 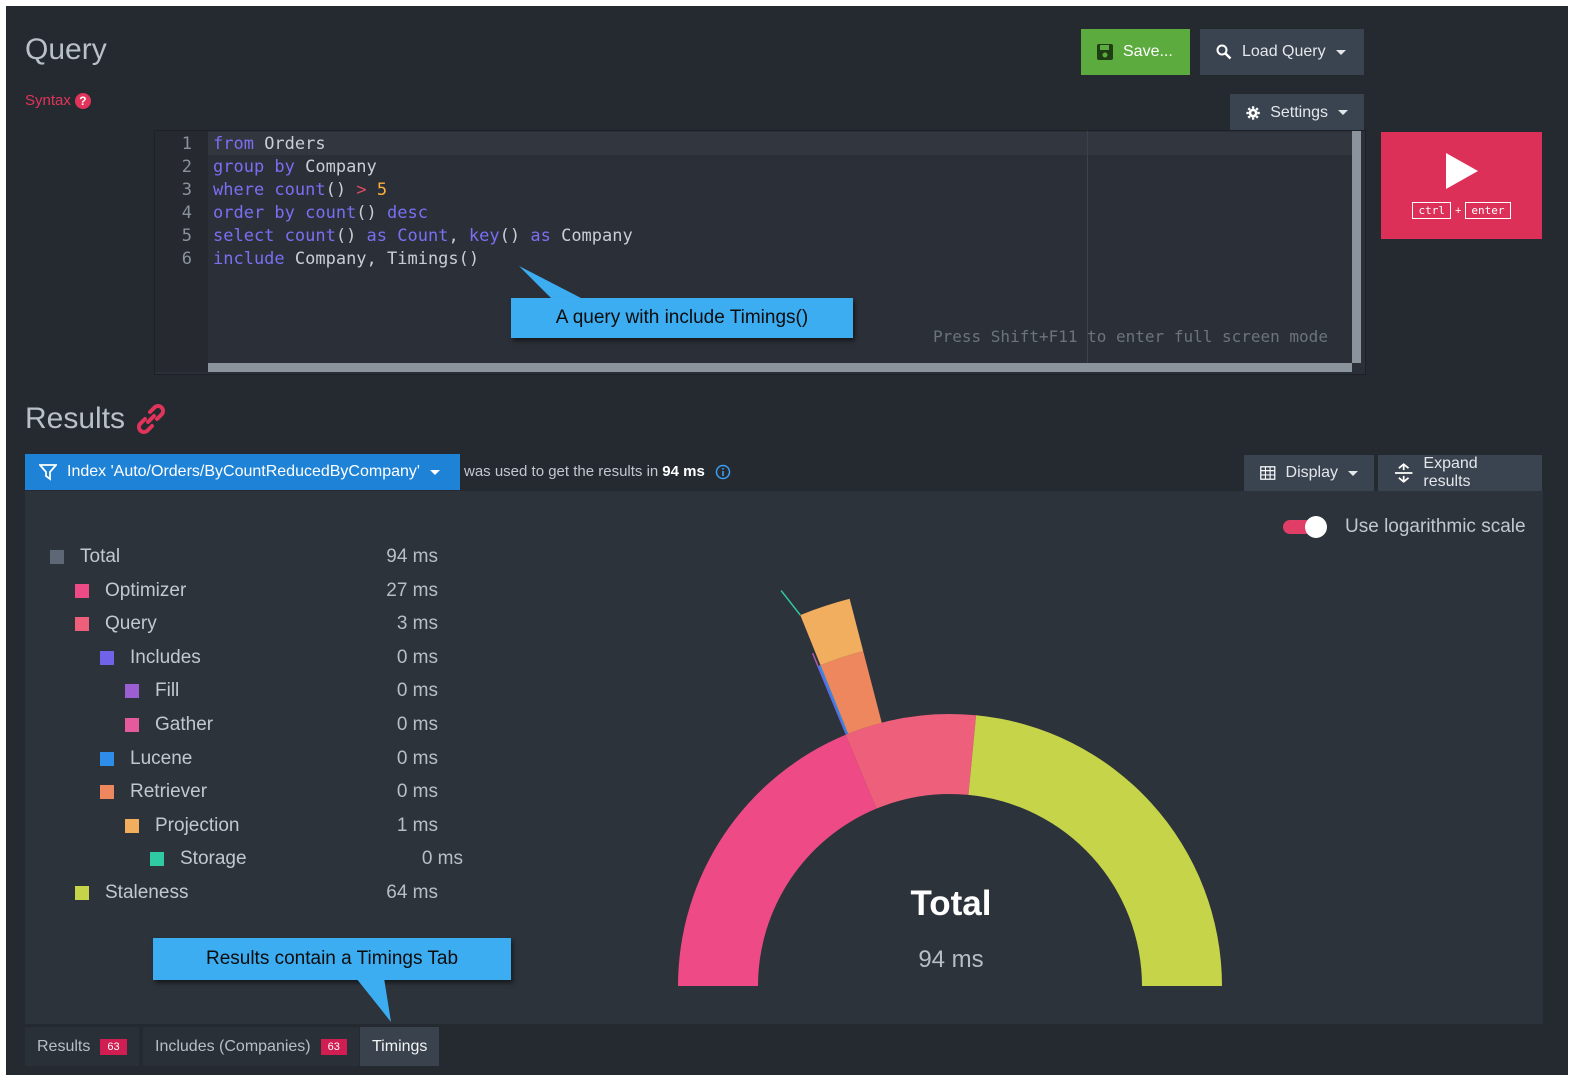 I want to click on legend-item-optimizer: Optimizer, so click(x=130, y=591).